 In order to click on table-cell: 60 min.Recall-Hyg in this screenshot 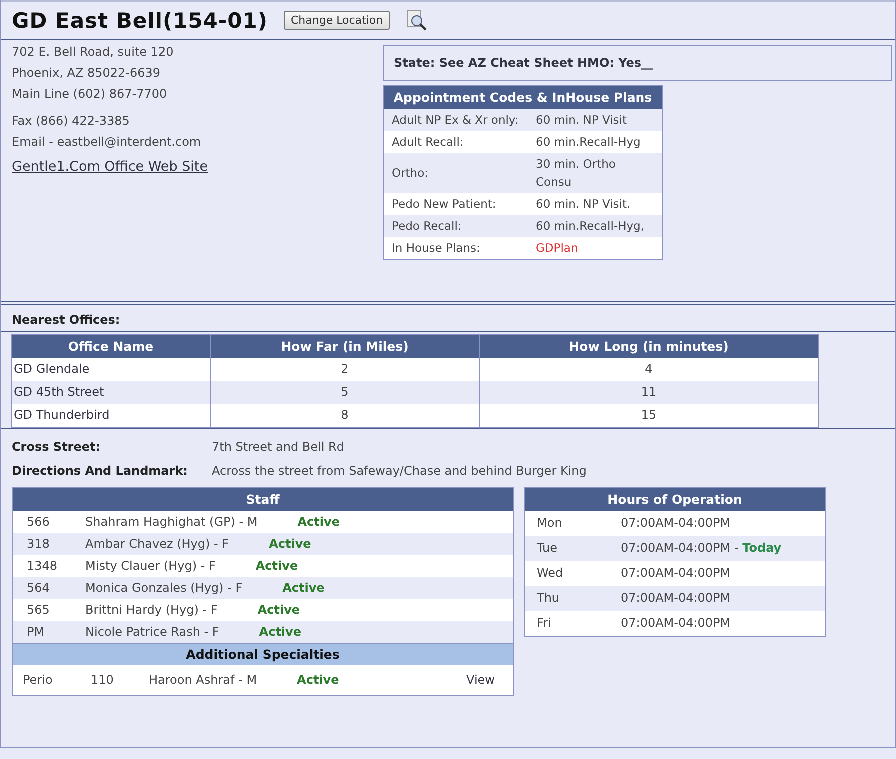, I will do `click(595, 142)`.